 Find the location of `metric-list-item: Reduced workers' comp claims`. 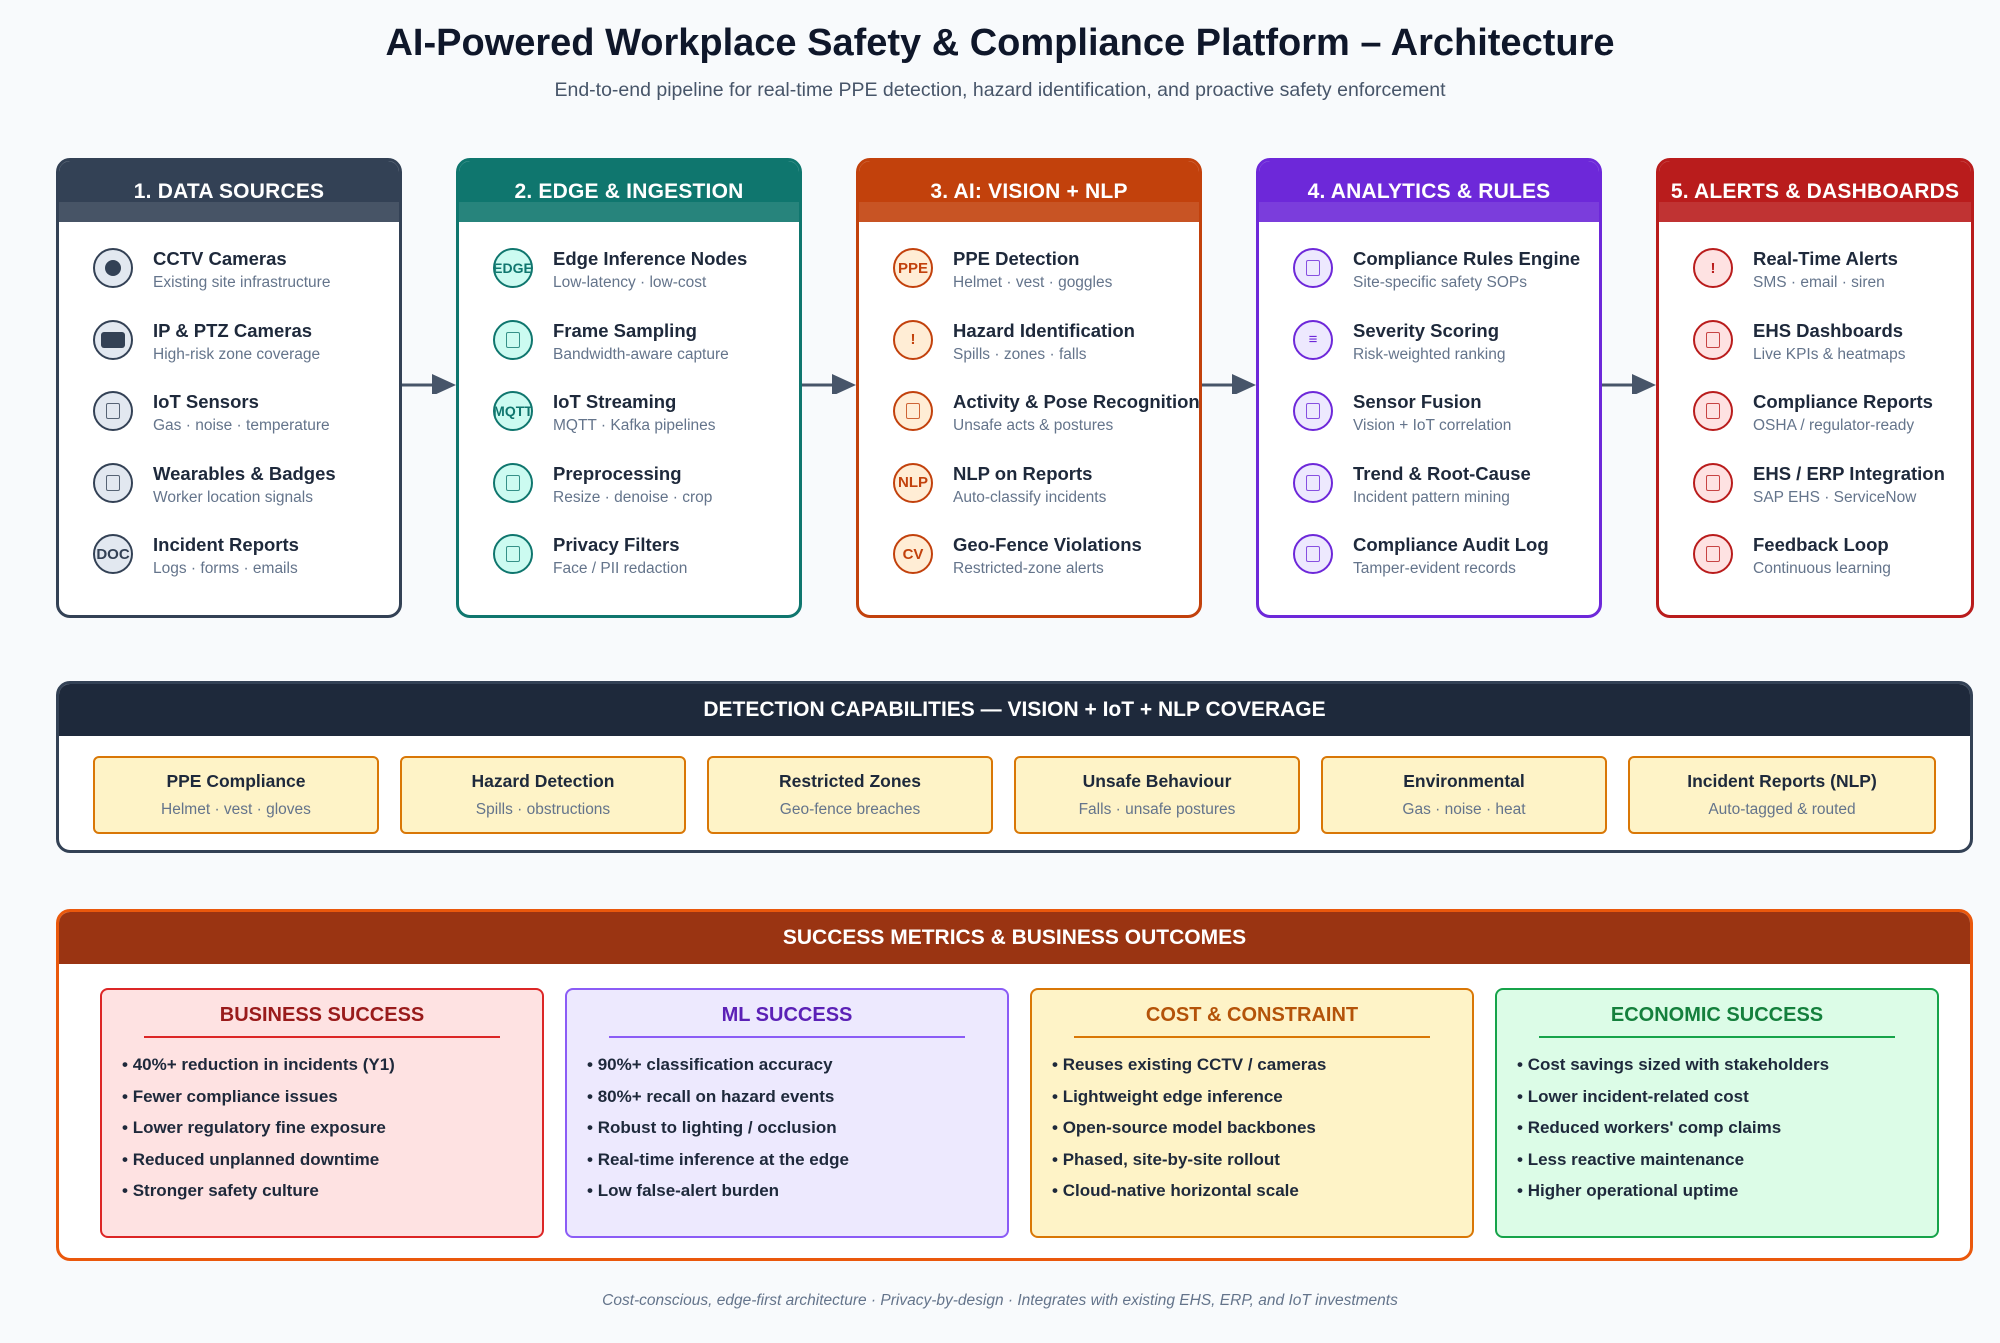

metric-list-item: Reduced workers' comp claims is located at coordinates (1727, 1133).